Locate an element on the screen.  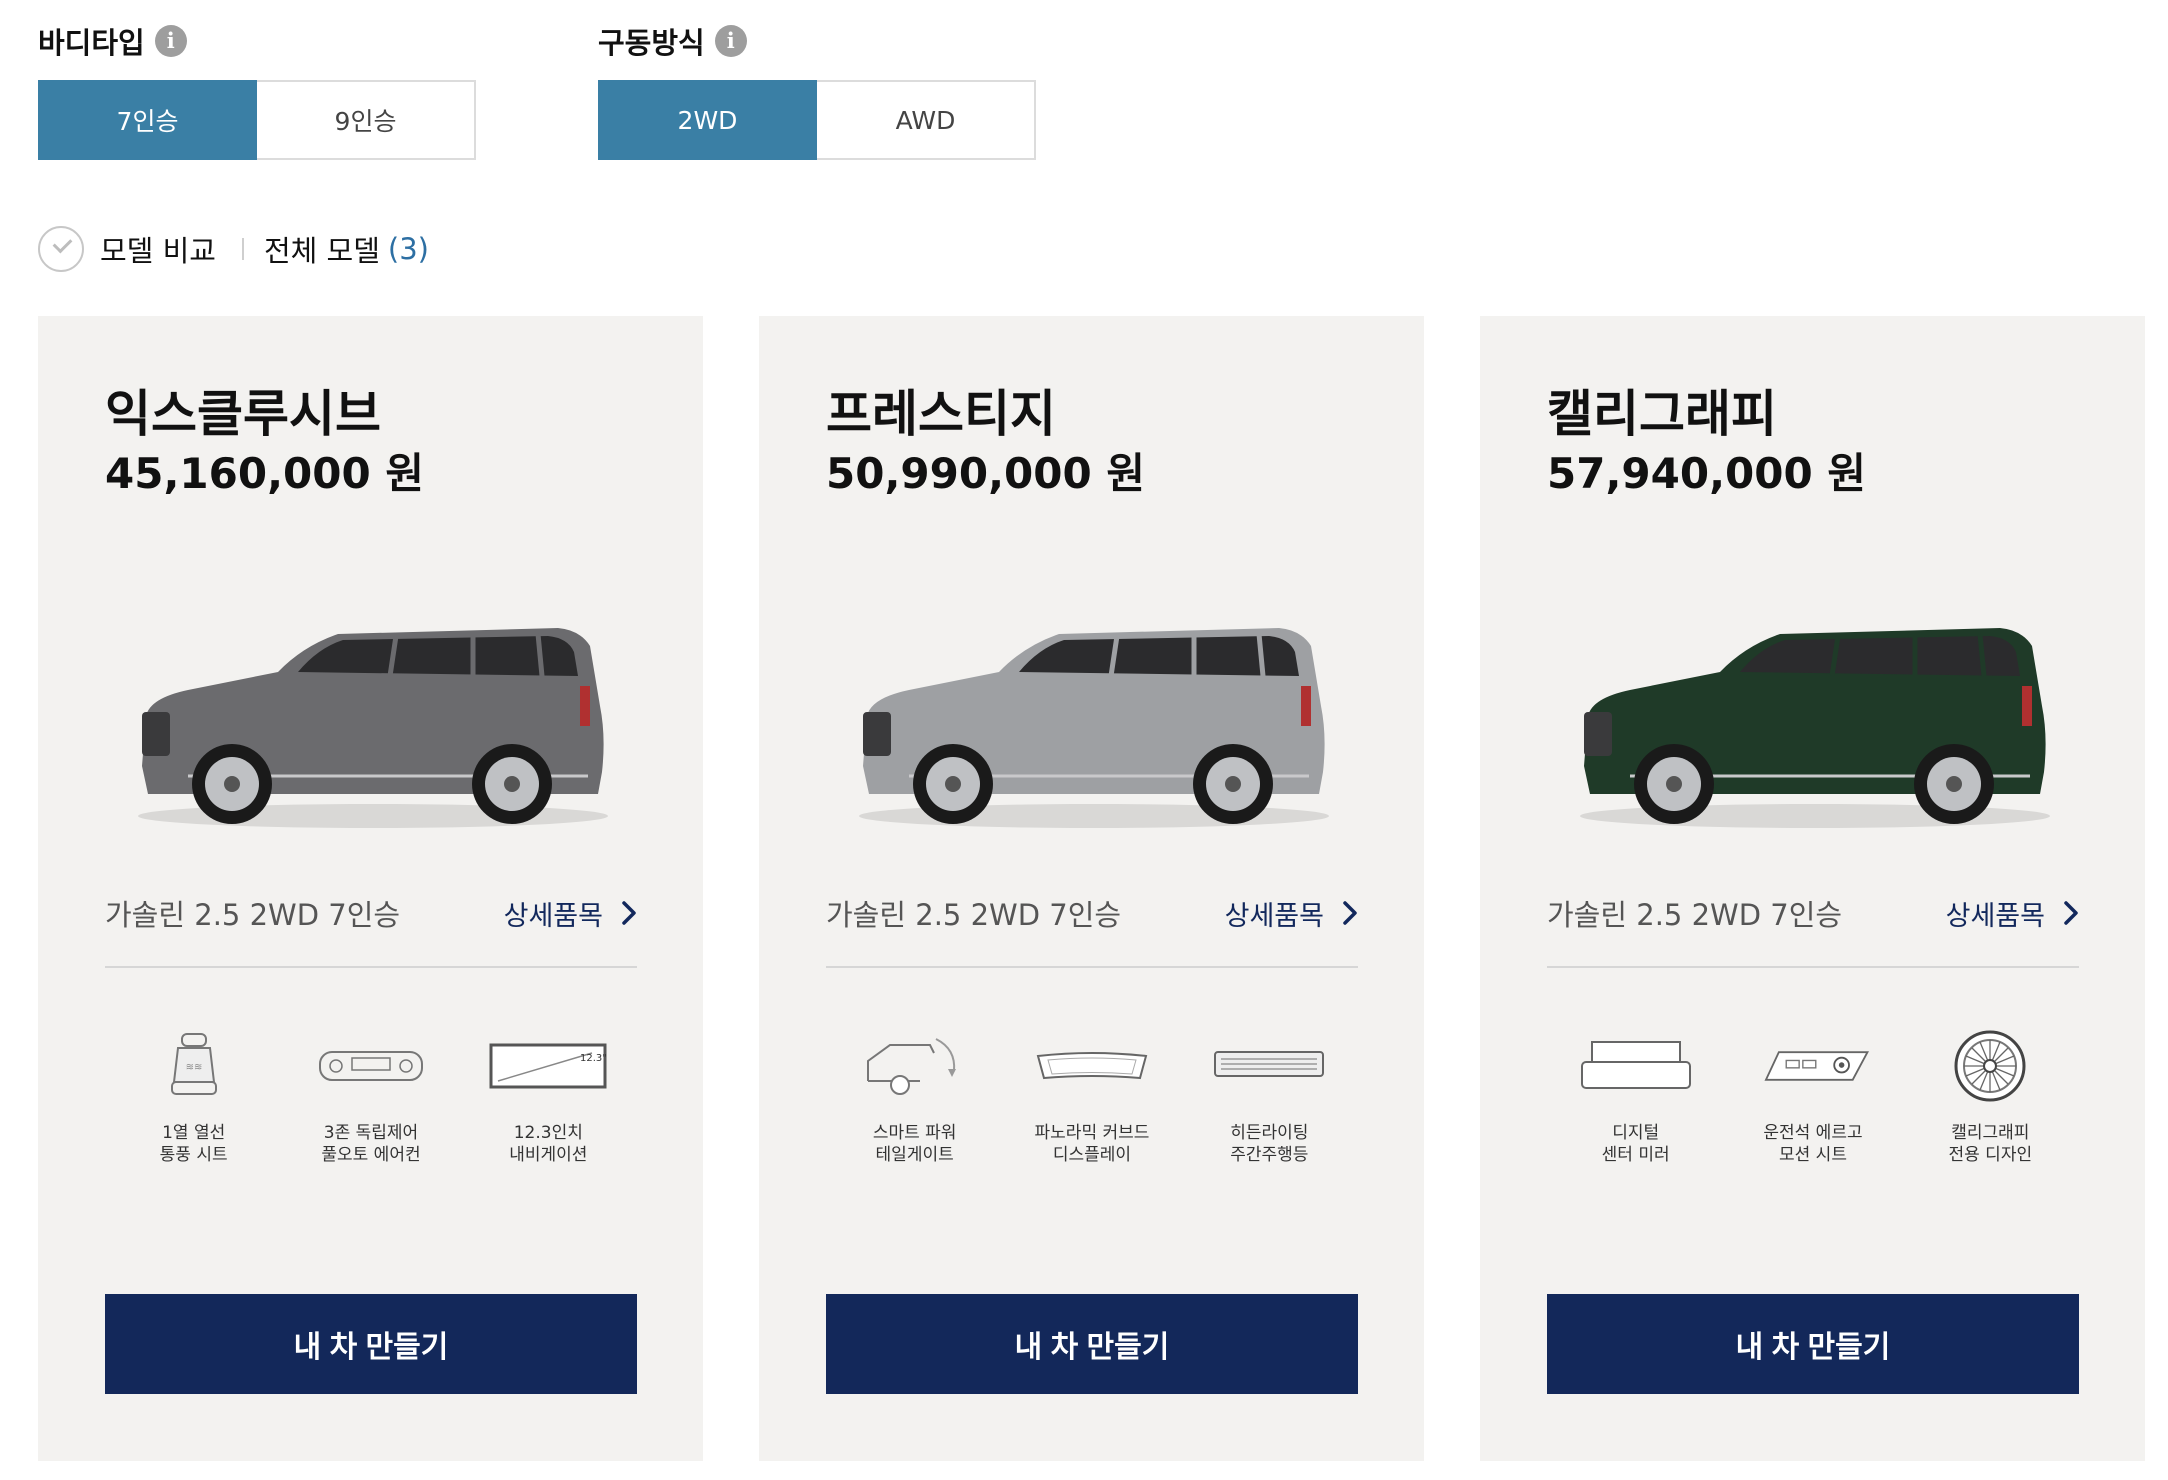
feature-item: 운전석 에르고 모션 시트 is located at coordinates (1813, 1097).